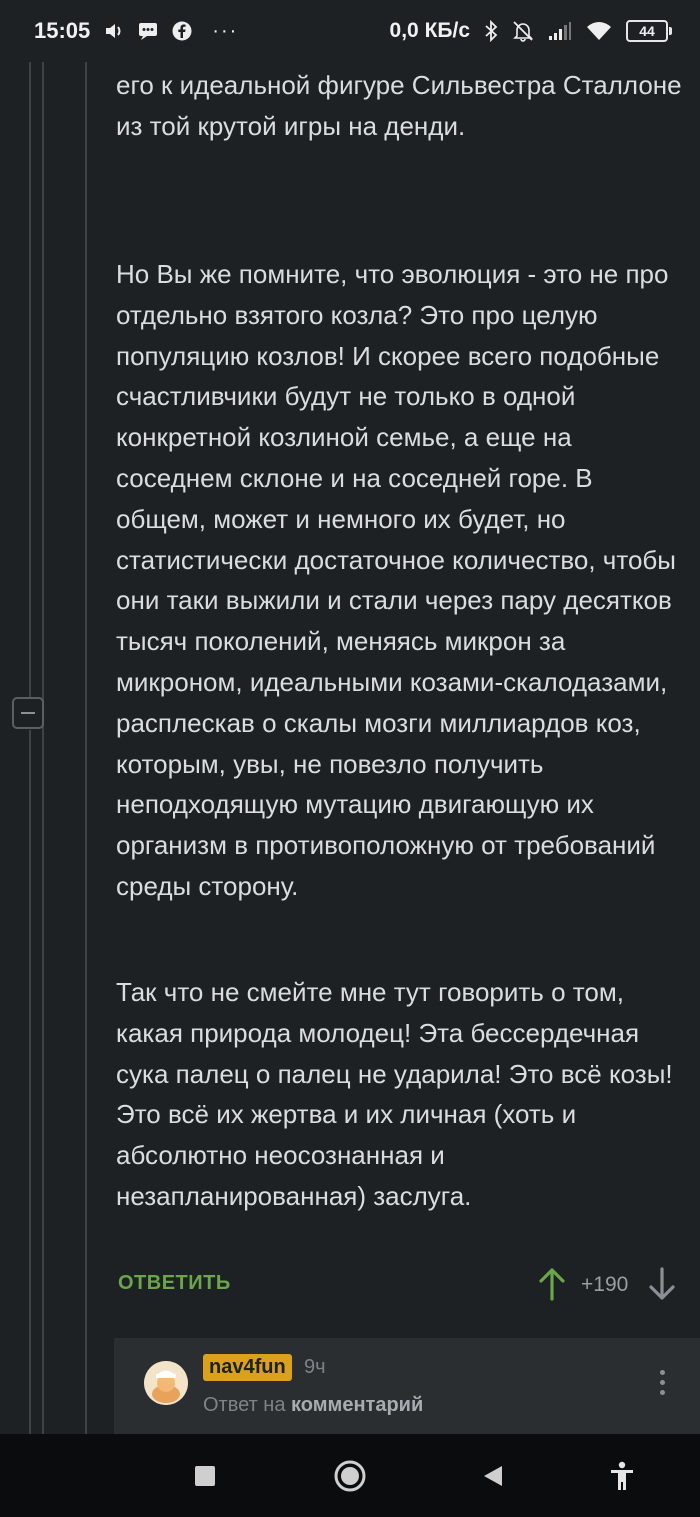  Describe the element at coordinates (30, 1082) in the screenshot. I see `thread-line-1-lower` at that location.